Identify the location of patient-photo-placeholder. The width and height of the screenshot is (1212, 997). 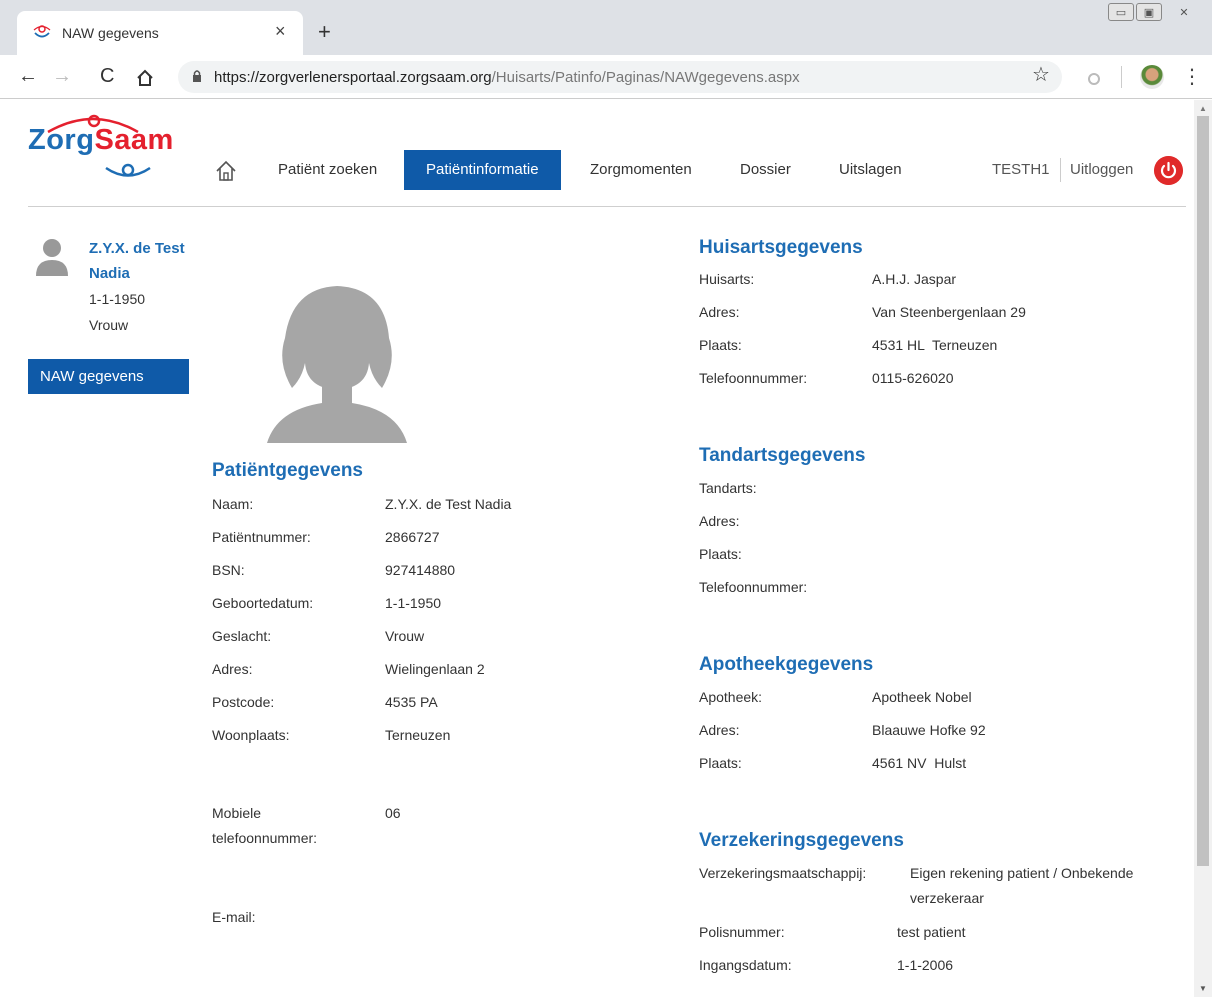
(337, 364).